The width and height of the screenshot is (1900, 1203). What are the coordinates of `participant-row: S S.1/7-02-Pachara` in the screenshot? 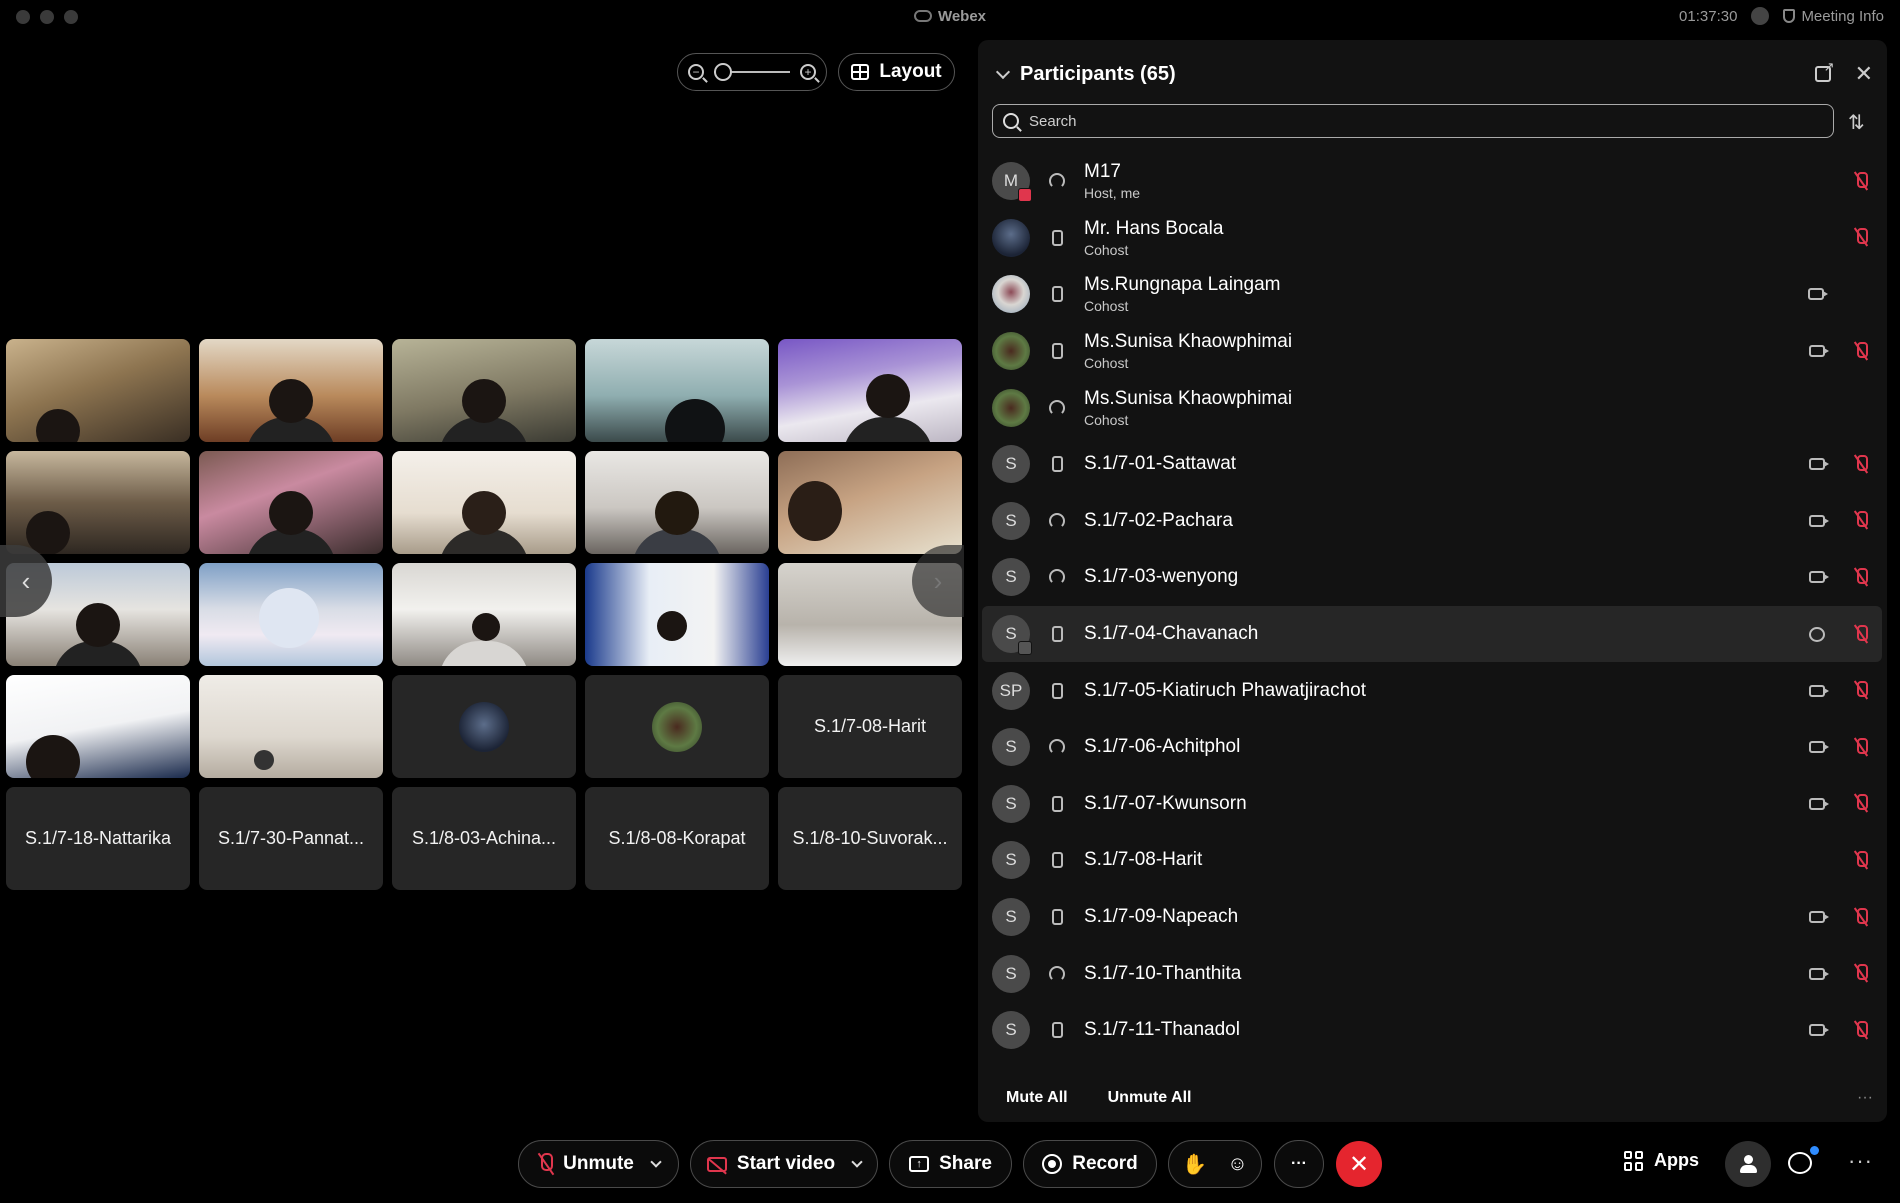 It's located at (1432, 521).